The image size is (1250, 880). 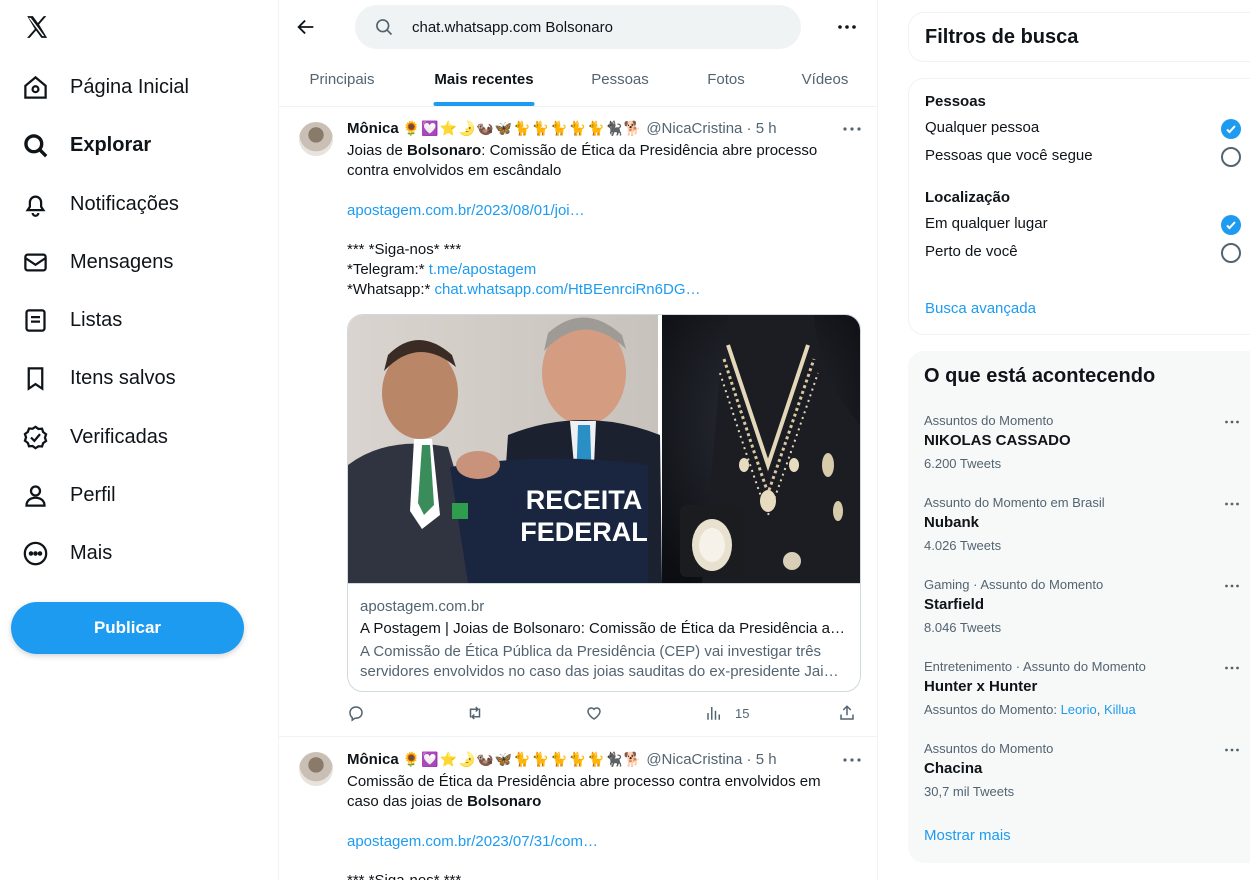 I want to click on nav-explore-label: Explorar, so click(x=111, y=144).